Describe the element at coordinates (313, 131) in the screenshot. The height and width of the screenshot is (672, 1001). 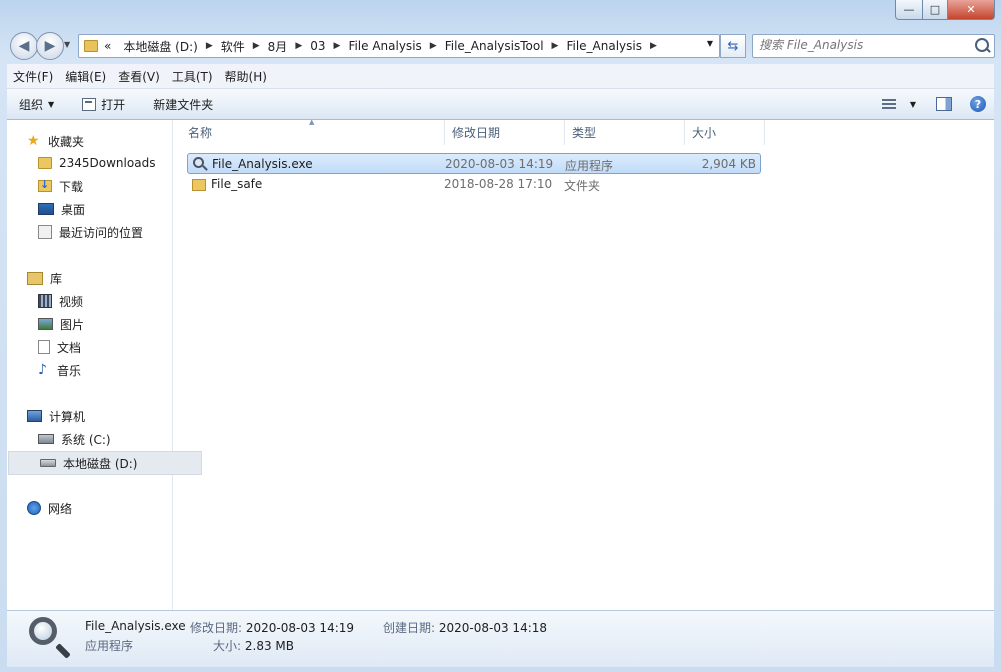
I see `column-header-name: ▲ 名称` at that location.